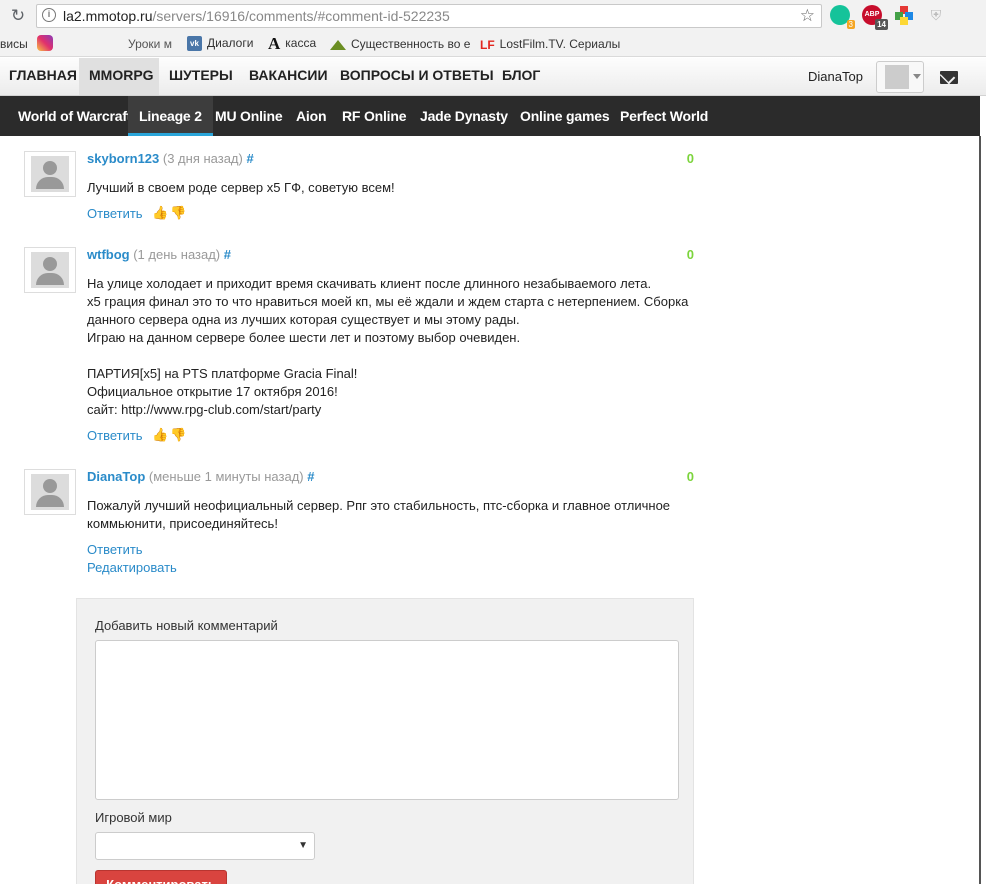 The image size is (986, 884). I want to click on bookmark-services: висы, so click(14, 44).